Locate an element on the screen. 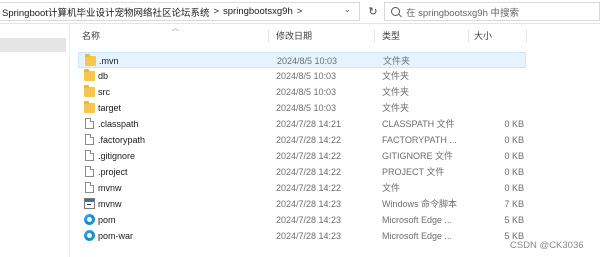 The width and height of the screenshot is (600, 257). file-row: target 2024/8/5 10:03 文件夹 is located at coordinates (302, 108).